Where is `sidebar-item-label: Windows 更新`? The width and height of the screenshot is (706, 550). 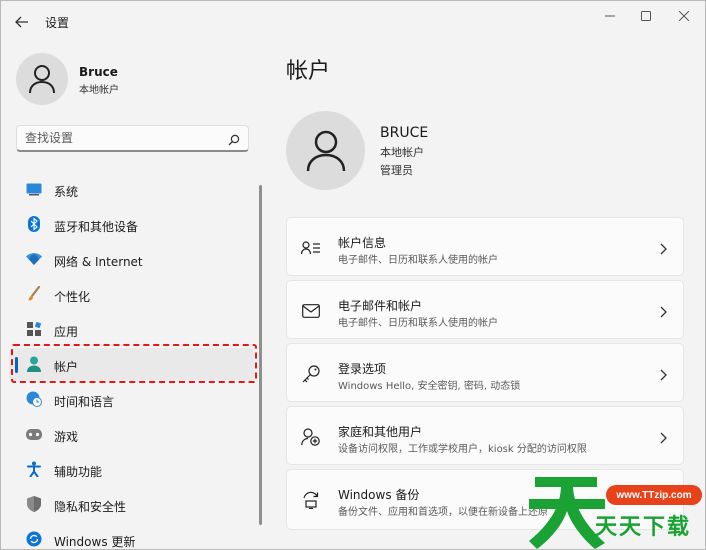
sidebar-item-label: Windows 更新 is located at coordinates (95, 542).